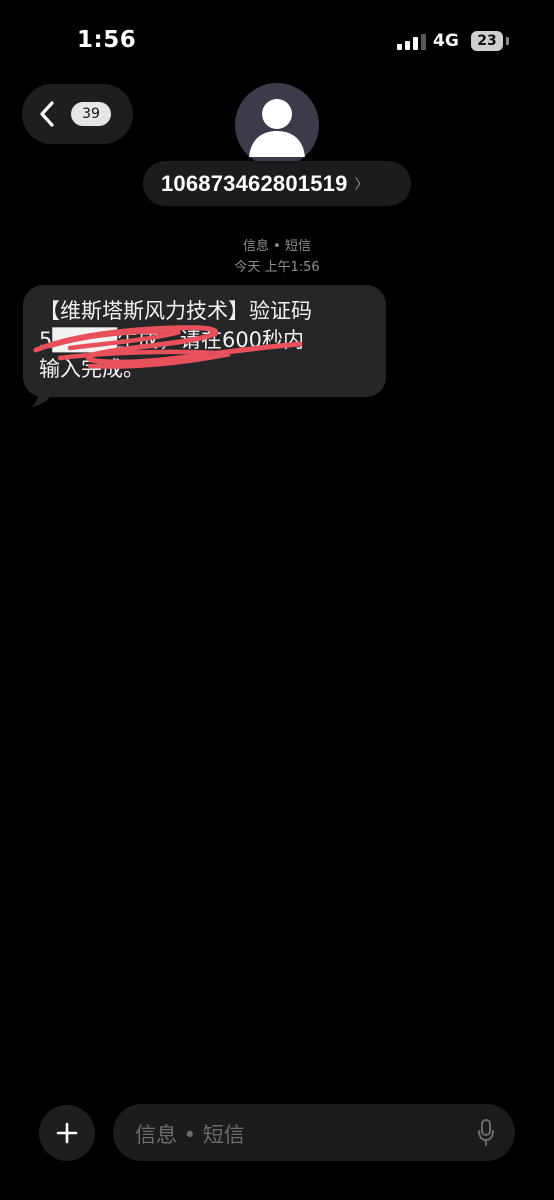 The image size is (554, 1200). I want to click on message-input-placeholder: 信息 • 短信, so click(190, 1135).